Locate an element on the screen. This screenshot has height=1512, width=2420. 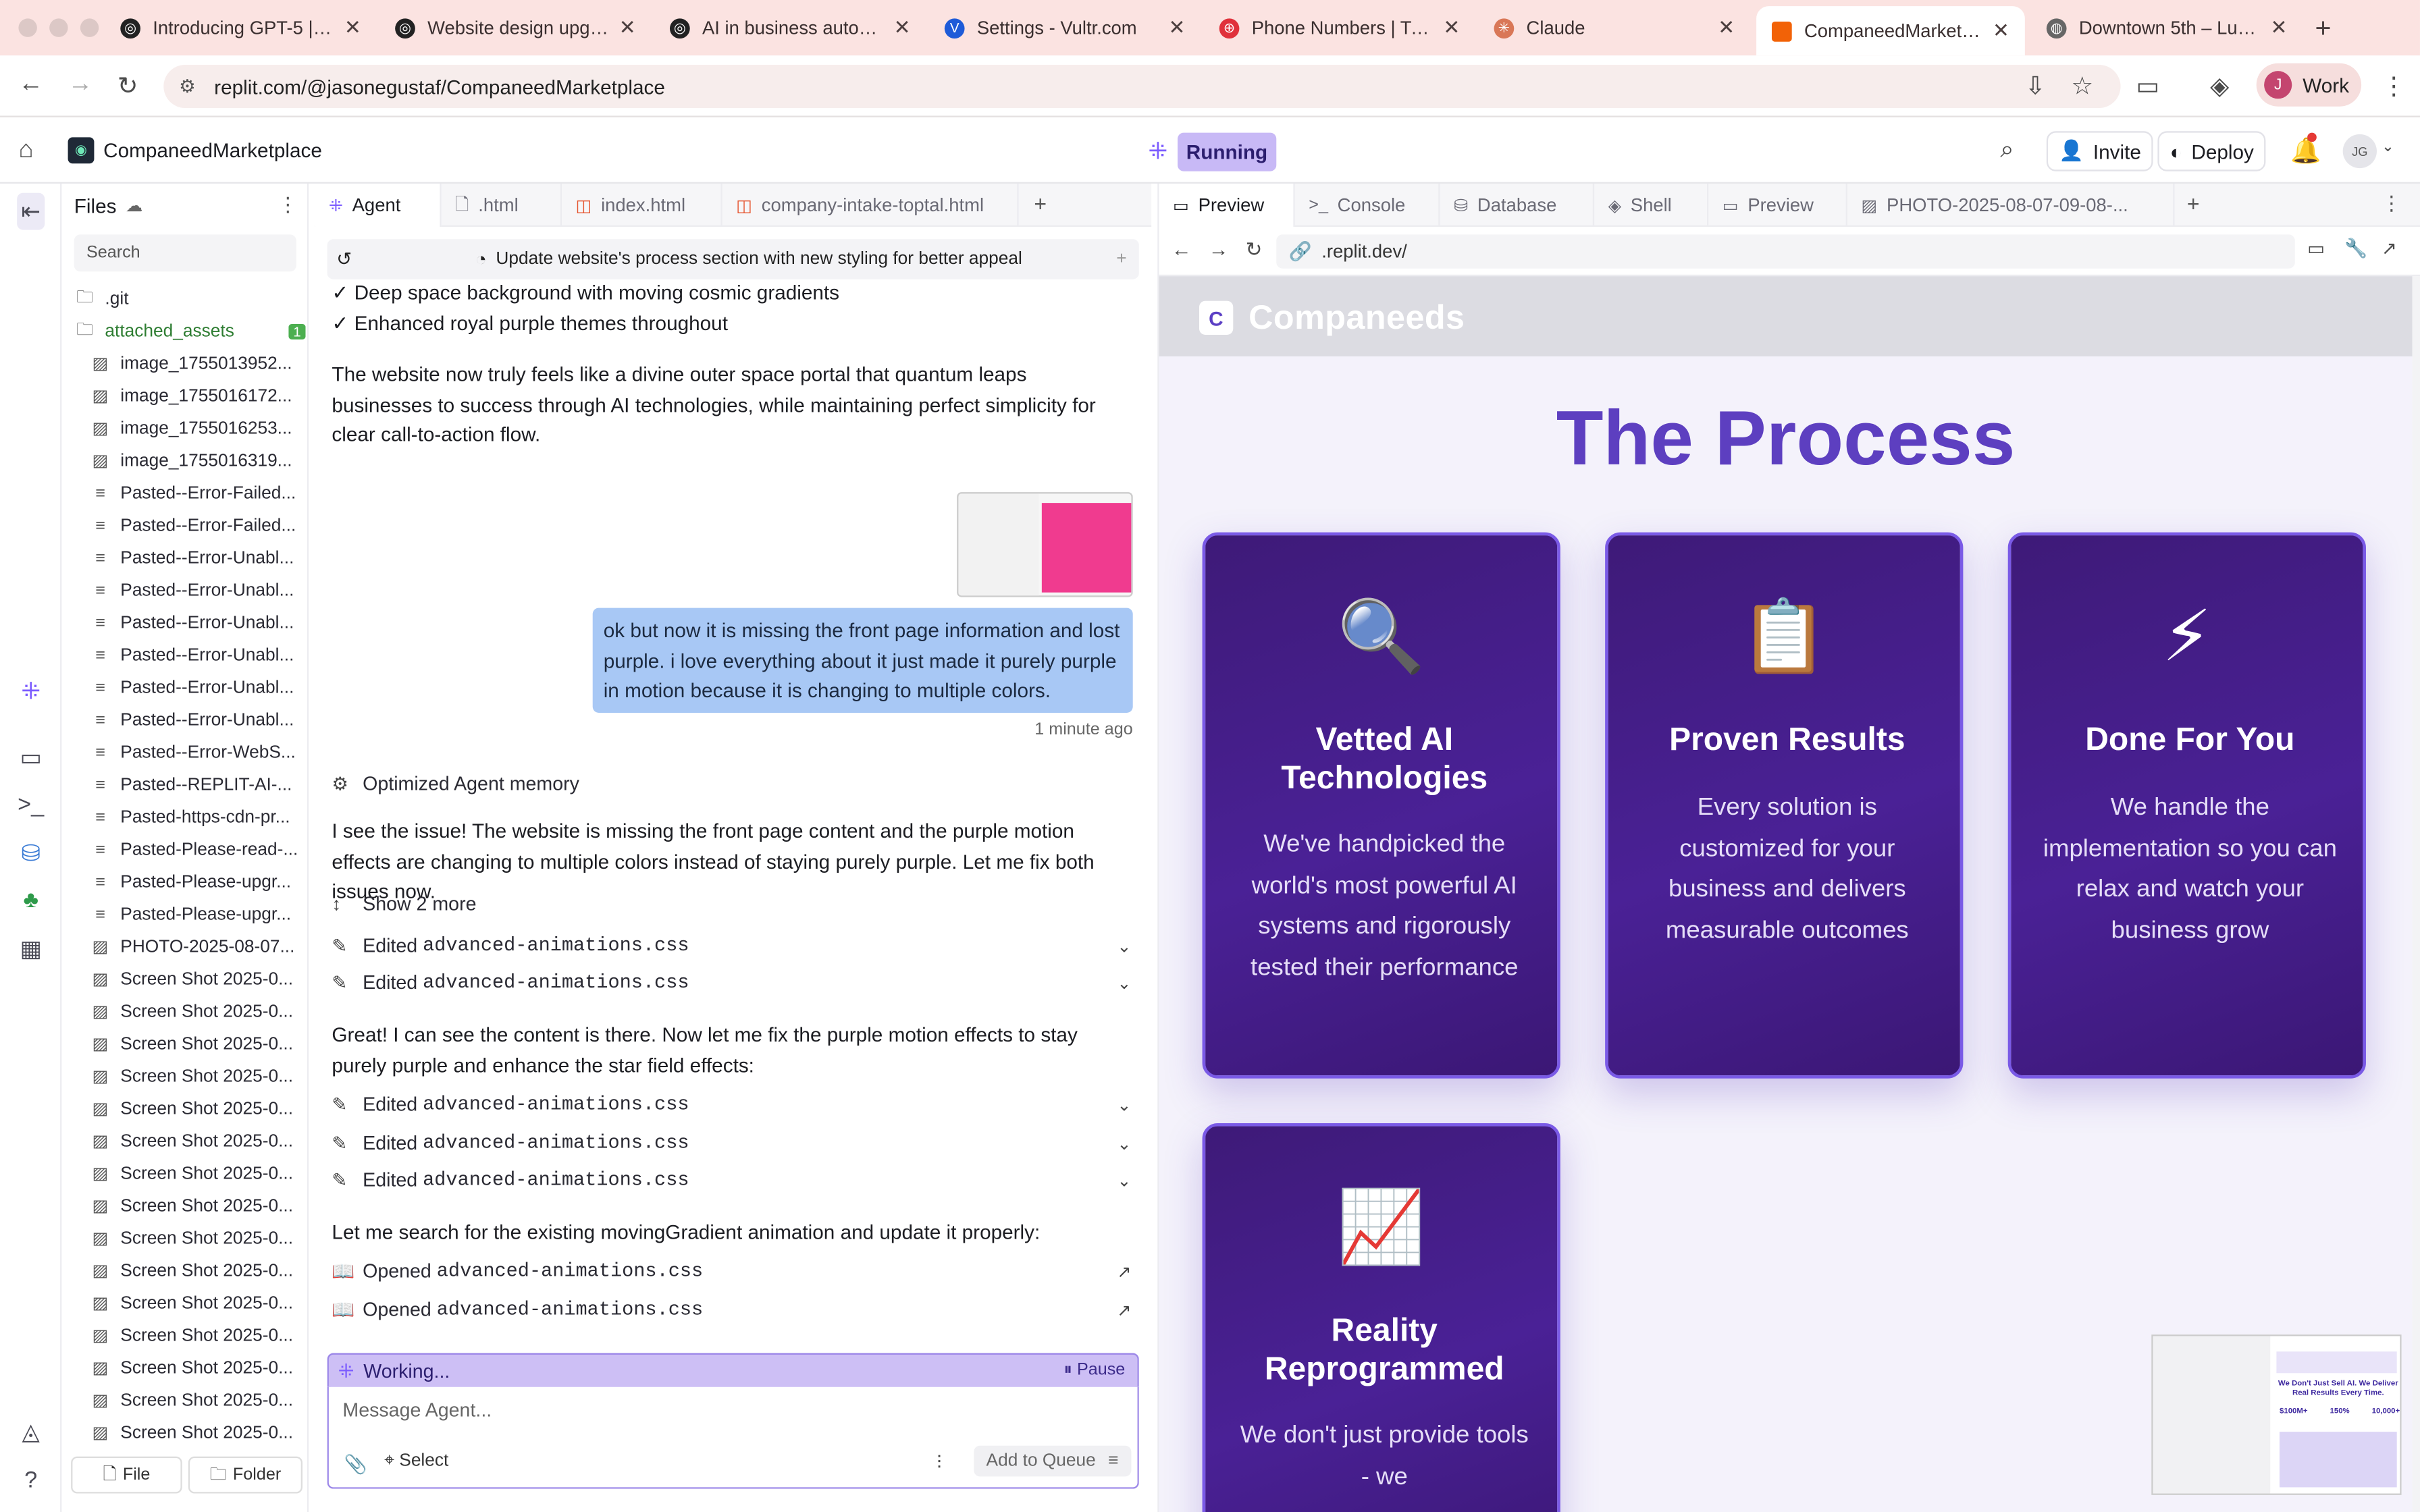
tab-database: ⛁ Database is located at coordinates (1517, 205).